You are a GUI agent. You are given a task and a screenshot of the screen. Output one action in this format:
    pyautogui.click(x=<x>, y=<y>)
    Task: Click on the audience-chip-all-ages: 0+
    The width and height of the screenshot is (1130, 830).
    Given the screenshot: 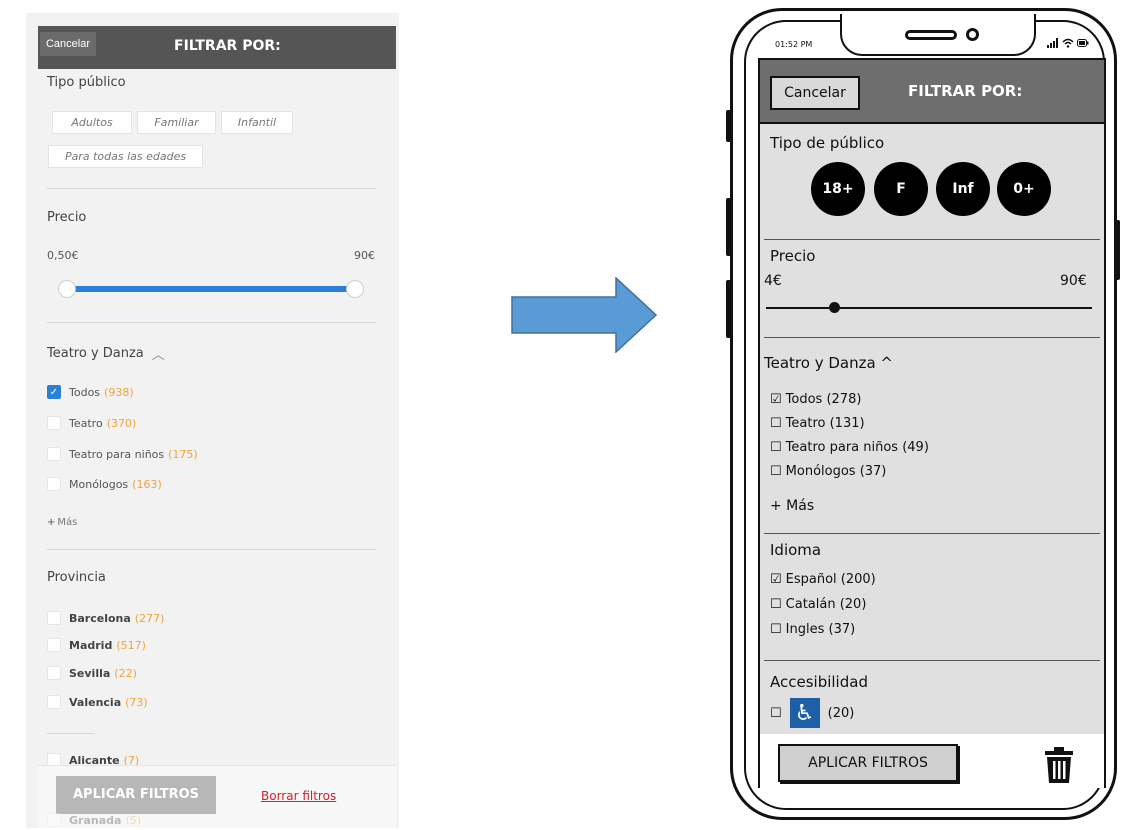 What is the action you would take?
    pyautogui.click(x=1024, y=189)
    